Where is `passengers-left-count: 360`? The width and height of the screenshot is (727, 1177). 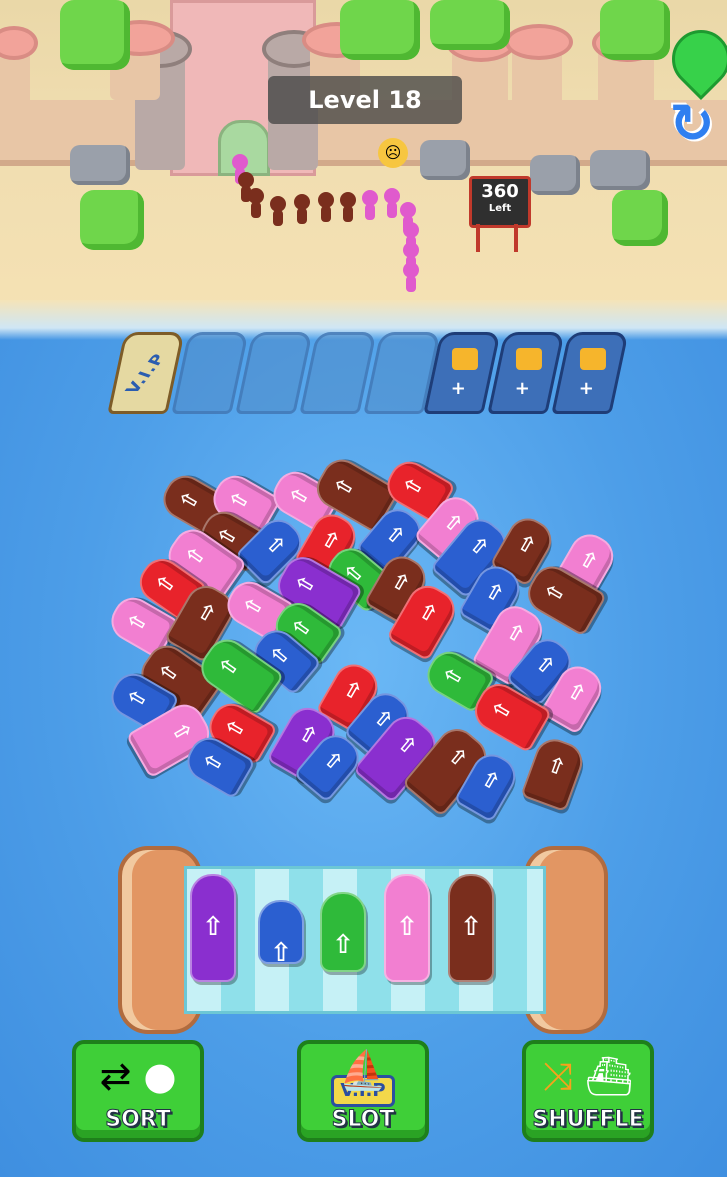
passengers-left-count: 360 is located at coordinates (500, 191).